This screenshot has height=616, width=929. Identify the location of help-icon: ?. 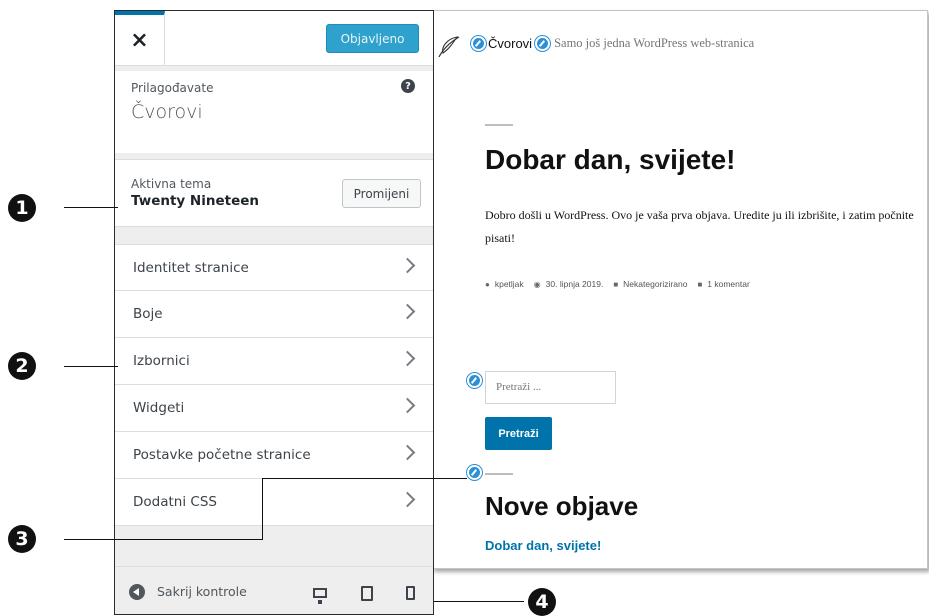
(408, 86).